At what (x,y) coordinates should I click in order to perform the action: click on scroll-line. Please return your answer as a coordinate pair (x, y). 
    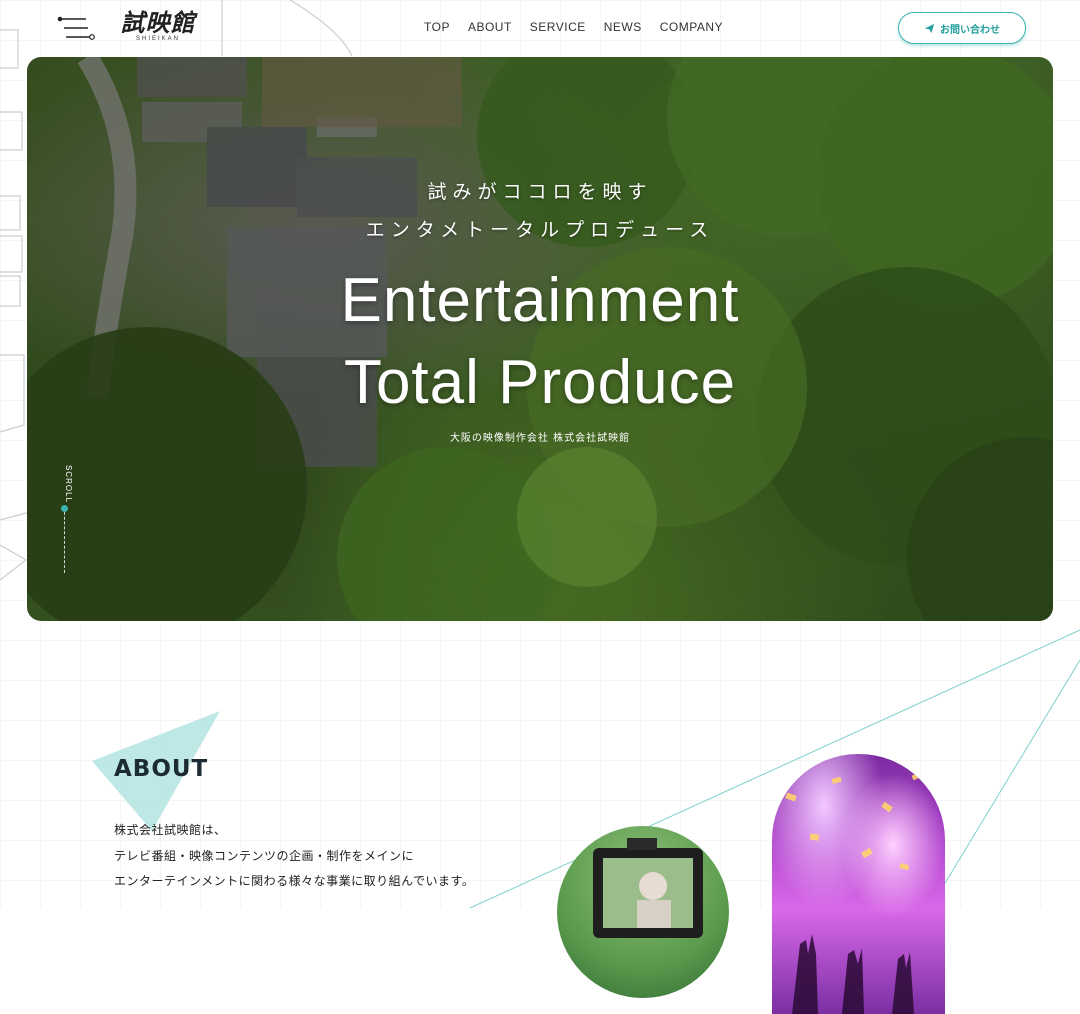
    Looking at the image, I should click on (64, 540).